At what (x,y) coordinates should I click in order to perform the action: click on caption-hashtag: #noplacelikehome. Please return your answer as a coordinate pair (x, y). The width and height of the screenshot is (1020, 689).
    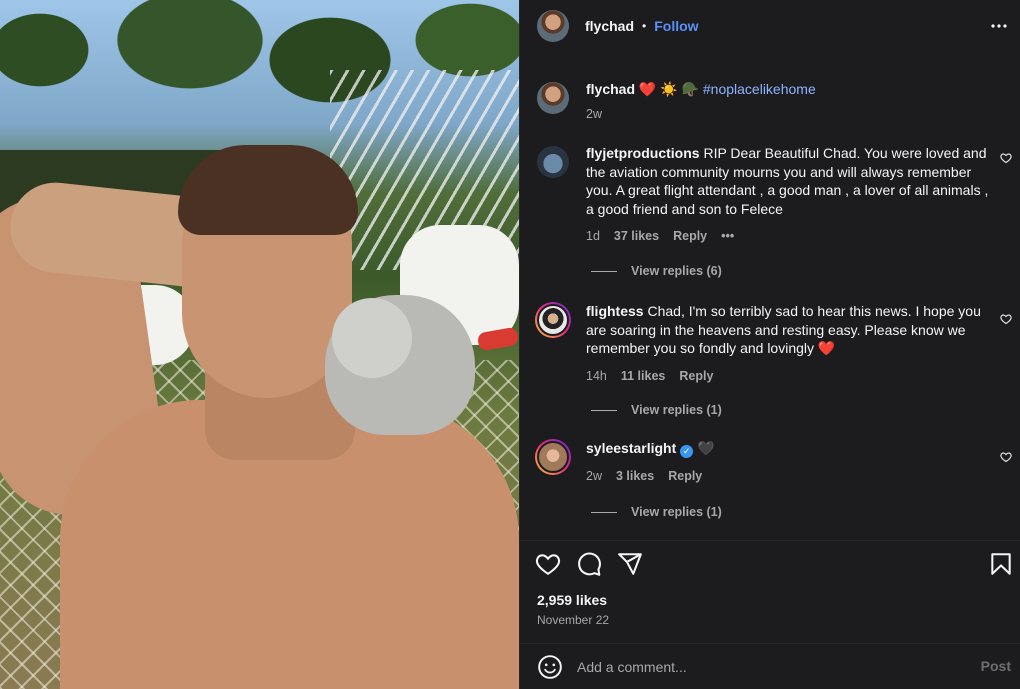
    Looking at the image, I should click on (759, 89).